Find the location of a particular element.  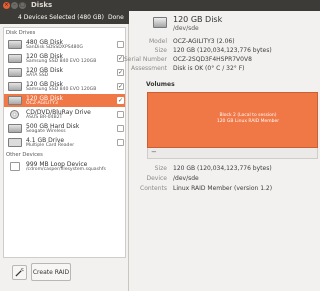

create-raid-button: Create RAID is located at coordinates (51, 272).